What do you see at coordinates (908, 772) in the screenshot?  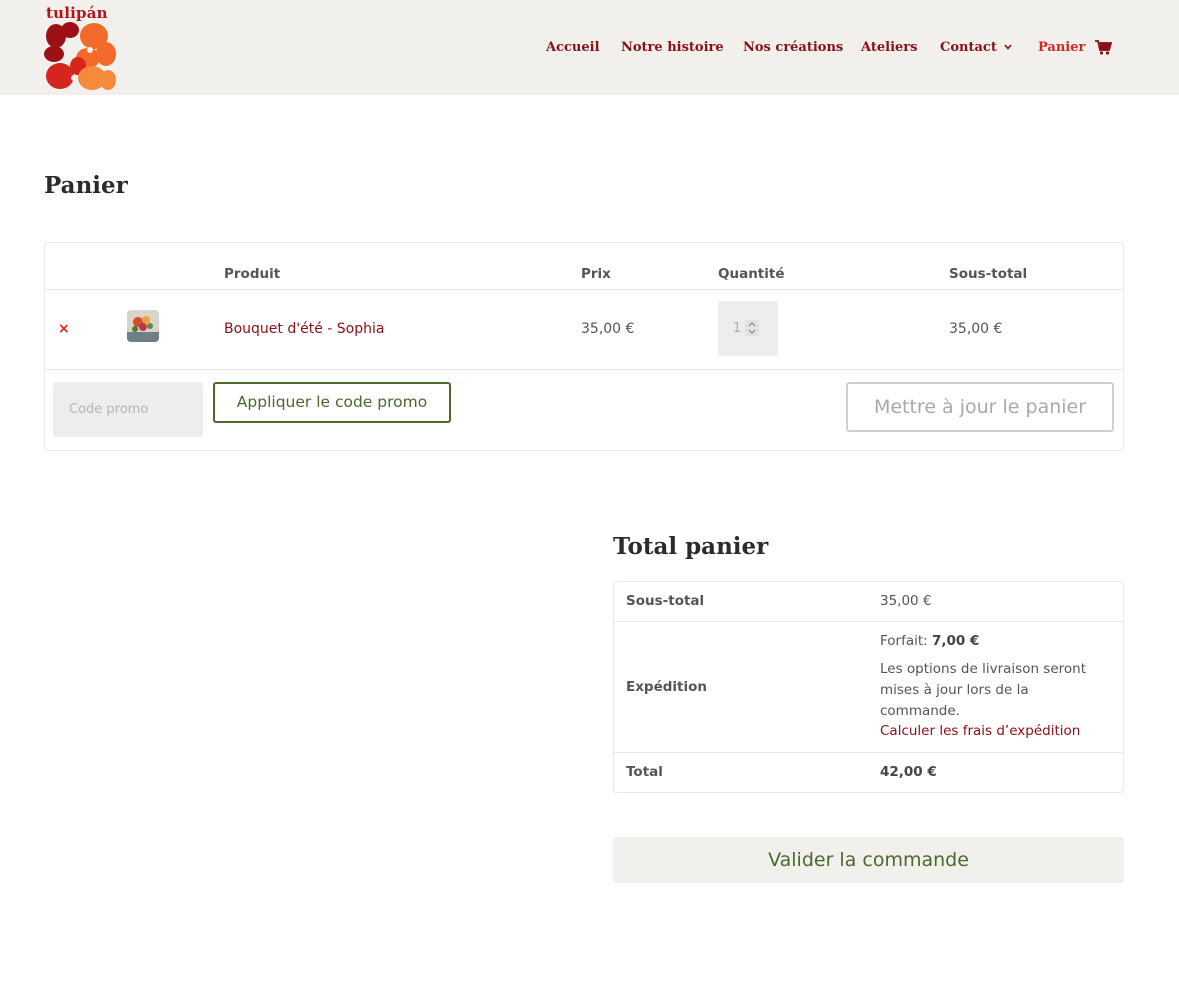 I see `total-value: 42,00 €` at bounding box center [908, 772].